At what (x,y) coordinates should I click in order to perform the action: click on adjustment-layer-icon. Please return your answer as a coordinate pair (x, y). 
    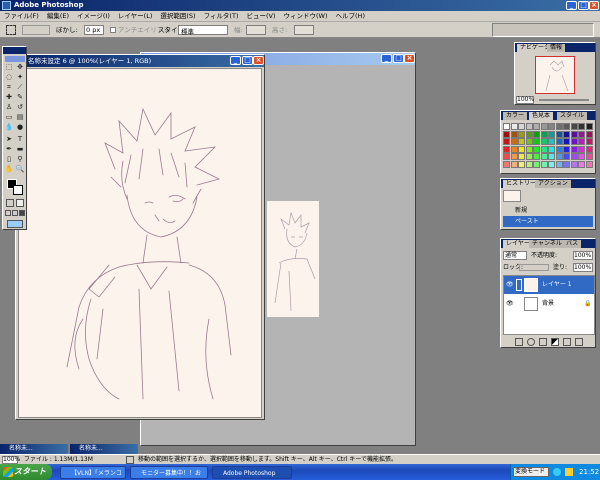
    Looking at the image, I should click on (555, 342).